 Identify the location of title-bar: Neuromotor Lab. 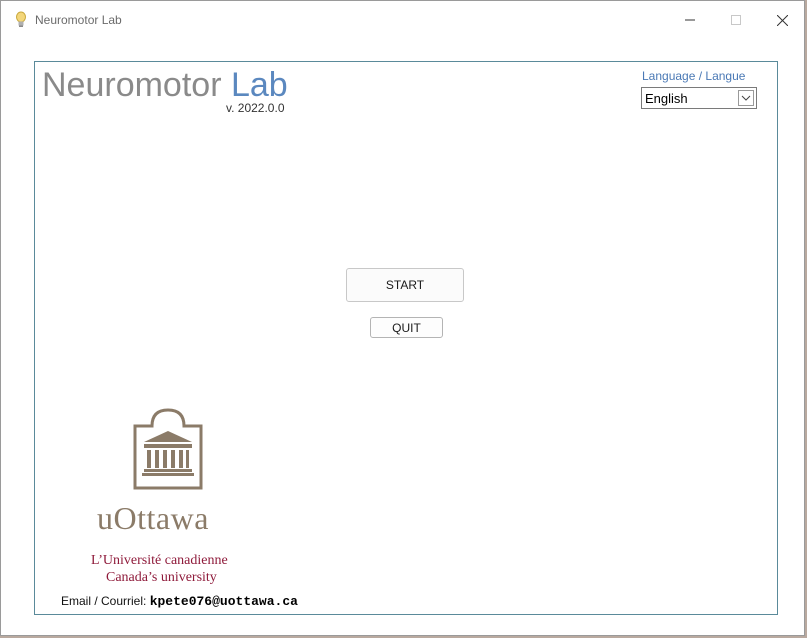
(402, 20).